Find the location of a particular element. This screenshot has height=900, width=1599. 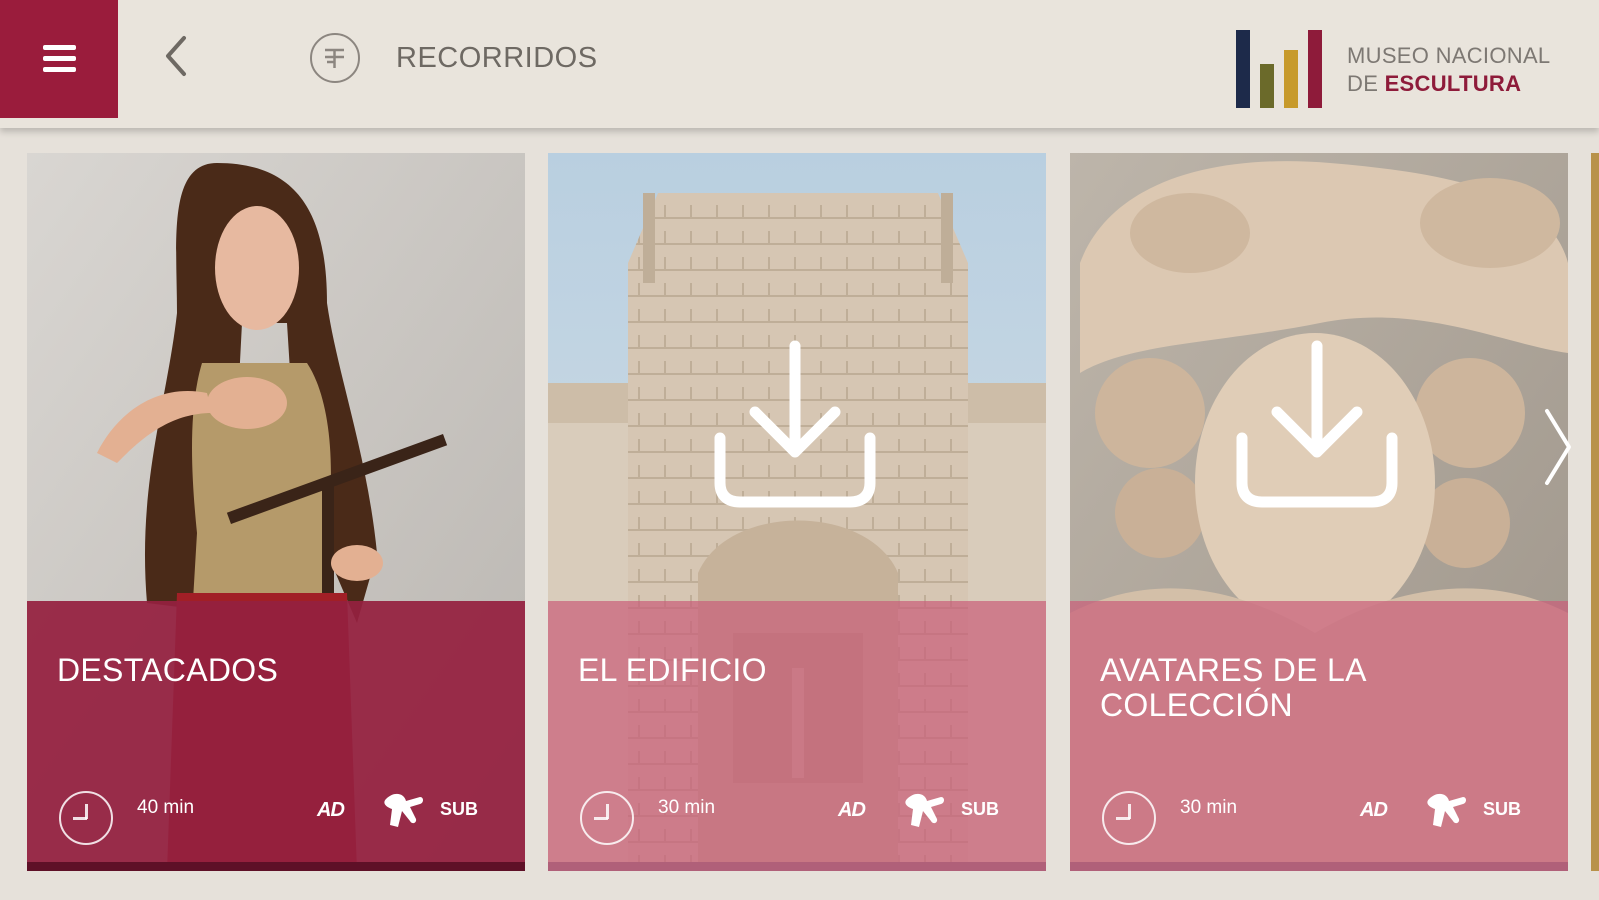

tour-title: AVATARES DE LA COLECCIÓN is located at coordinates (1233, 687).